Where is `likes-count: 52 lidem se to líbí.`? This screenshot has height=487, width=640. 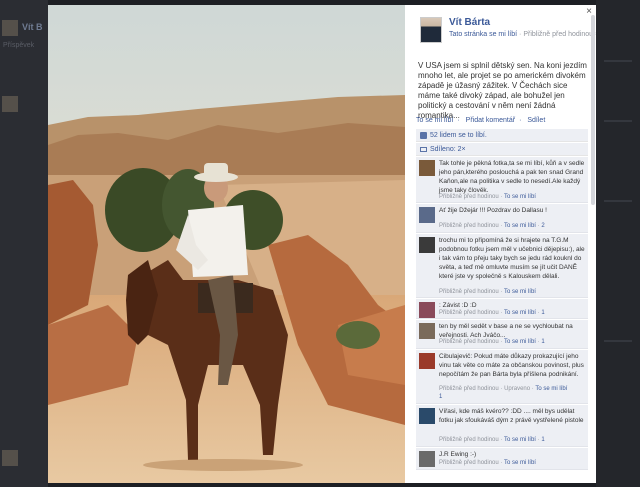 likes-count: 52 lidem se to líbí. is located at coordinates (458, 135).